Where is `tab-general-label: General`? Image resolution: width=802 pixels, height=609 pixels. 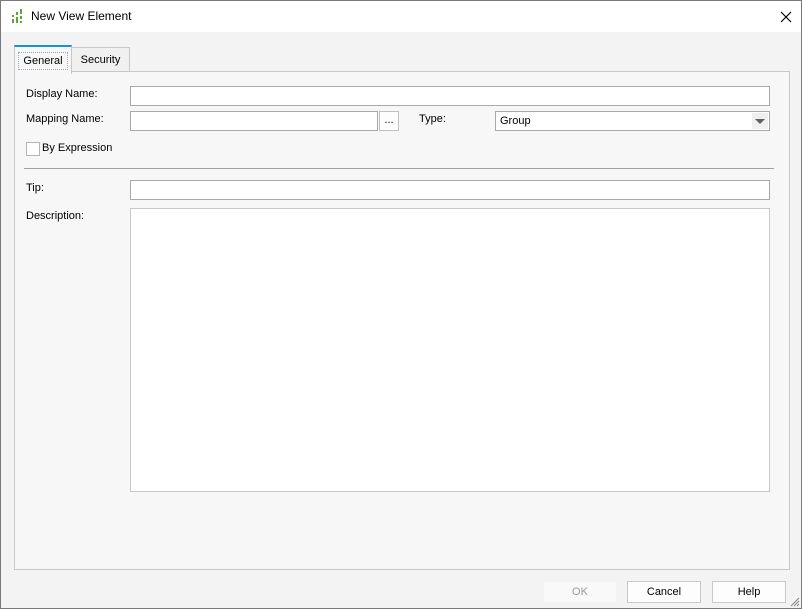
tab-general-label: General is located at coordinates (43, 60).